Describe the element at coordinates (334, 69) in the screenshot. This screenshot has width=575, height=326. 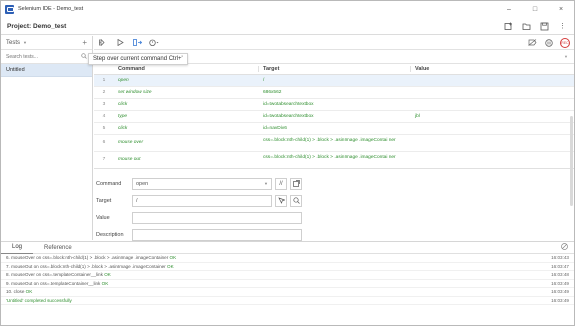
I see `command-table-header: Command Target Value` at that location.